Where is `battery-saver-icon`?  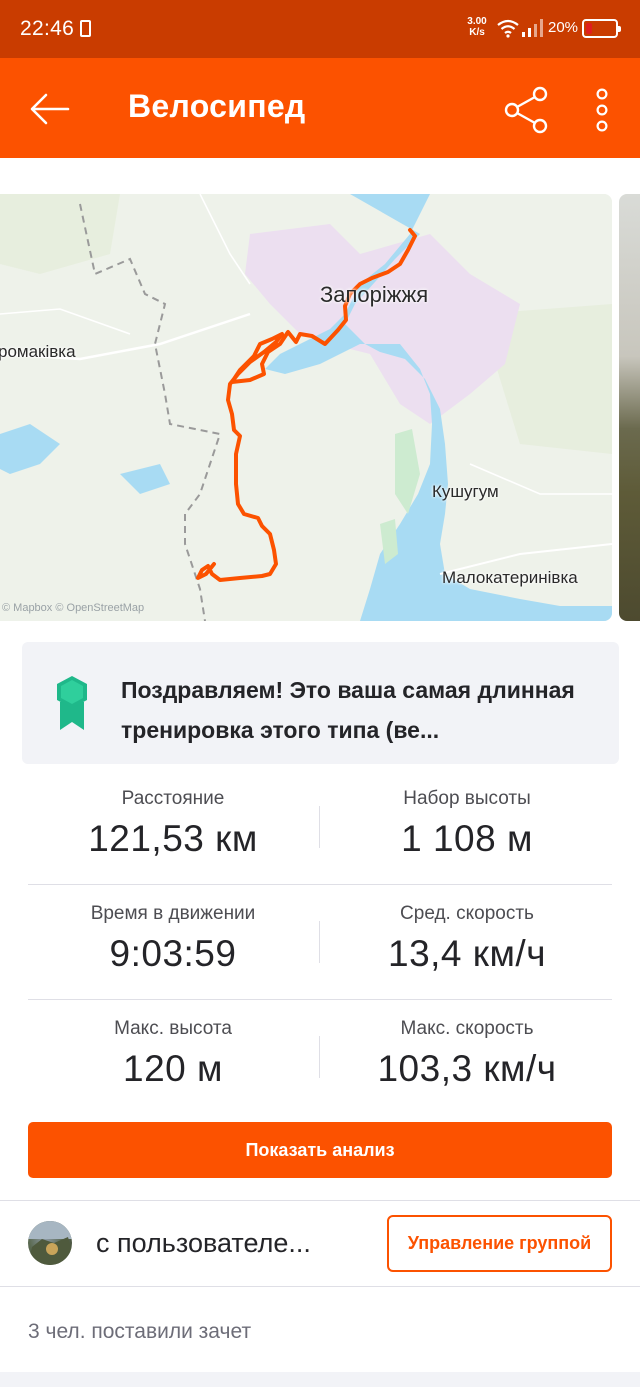
battery-saver-icon is located at coordinates (85, 28).